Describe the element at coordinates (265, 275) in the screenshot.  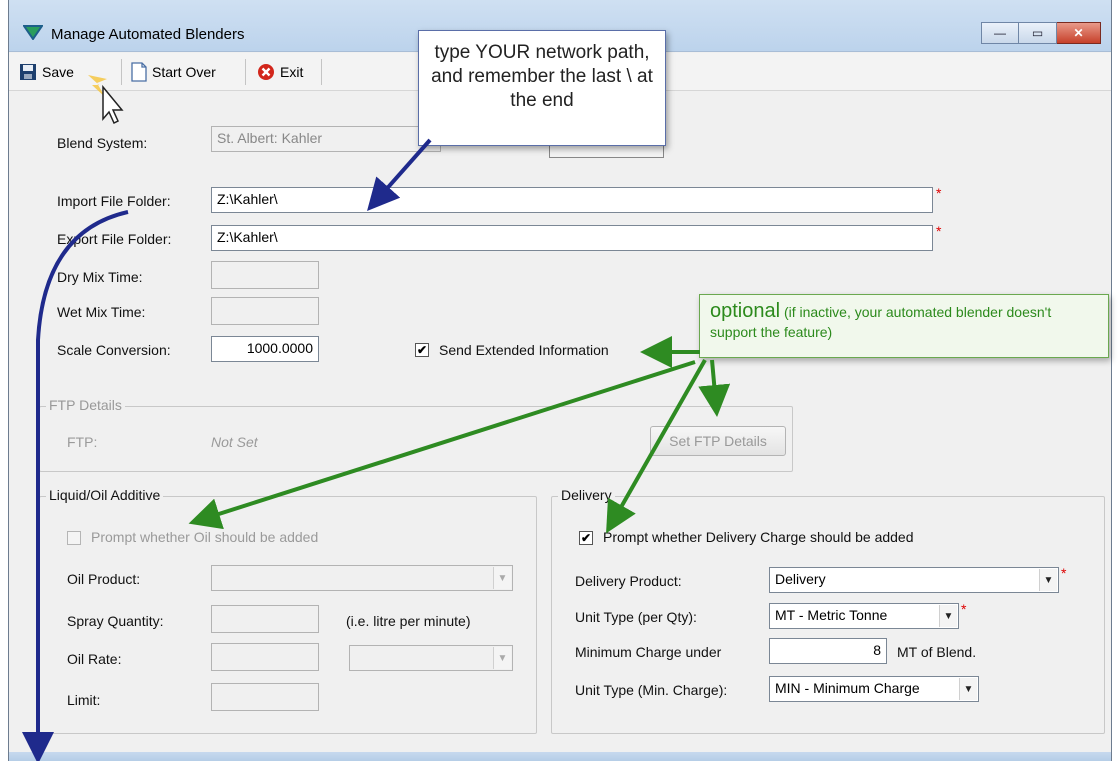
I see `dry-mix-input` at that location.